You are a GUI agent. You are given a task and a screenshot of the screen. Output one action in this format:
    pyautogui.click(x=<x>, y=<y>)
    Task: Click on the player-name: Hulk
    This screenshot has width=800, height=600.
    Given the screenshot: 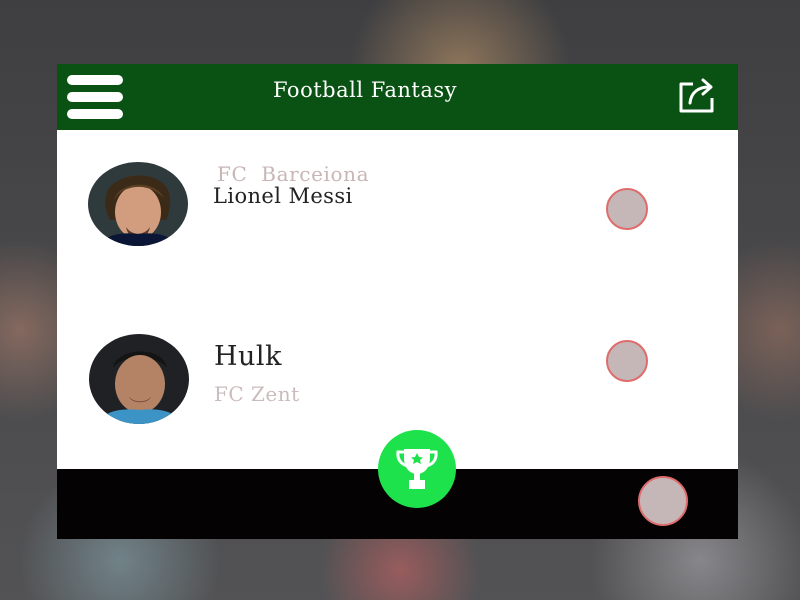 What is the action you would take?
    pyautogui.click(x=248, y=356)
    